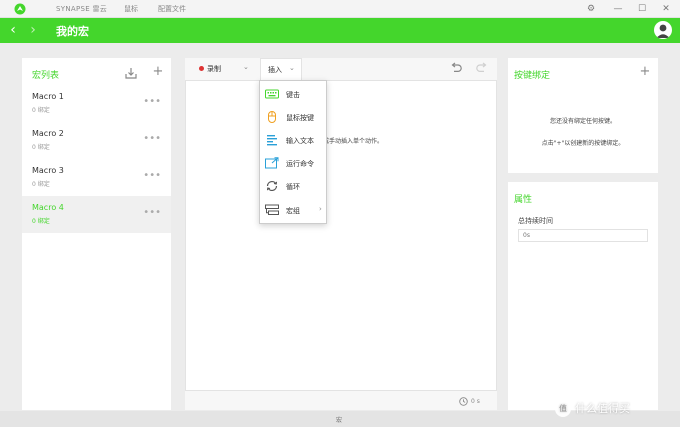  Describe the element at coordinates (532, 76) in the screenshot. I see `key-bindings-title: 按键绑定` at that location.